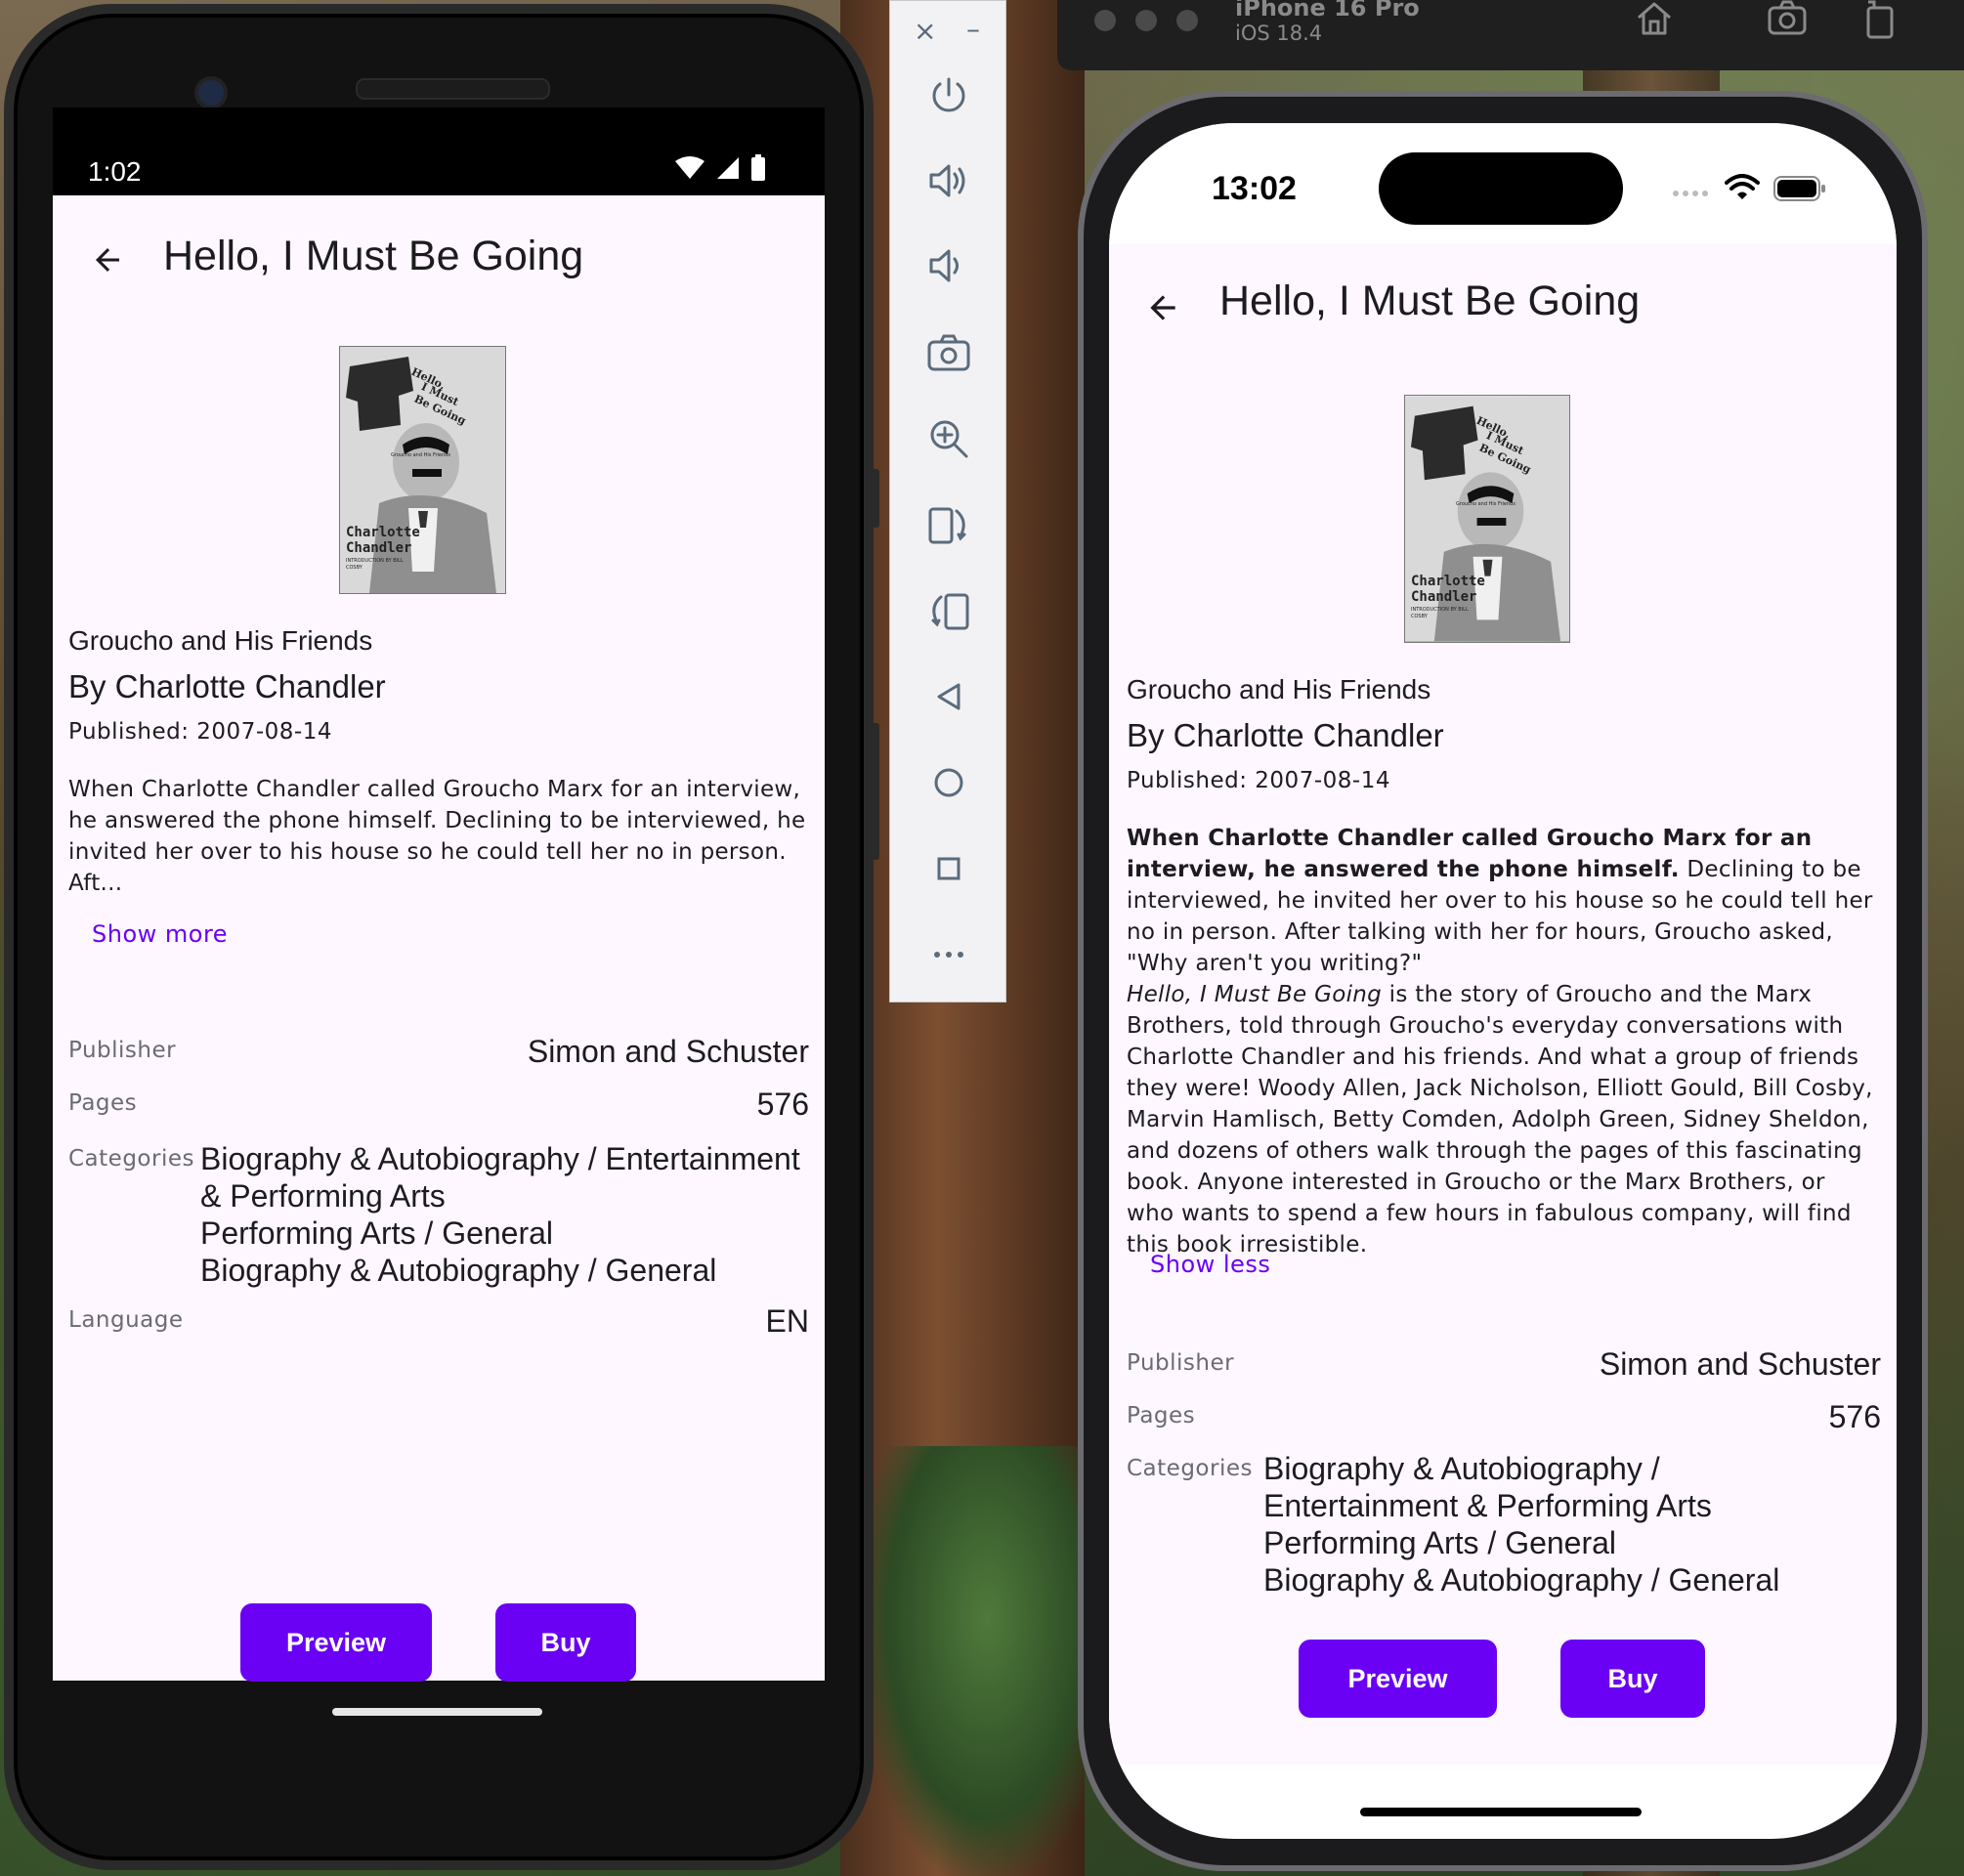 Image resolution: width=1964 pixels, height=1876 pixels. Describe the element at coordinates (948, 524) in the screenshot. I see `rotate-left-icon` at that location.